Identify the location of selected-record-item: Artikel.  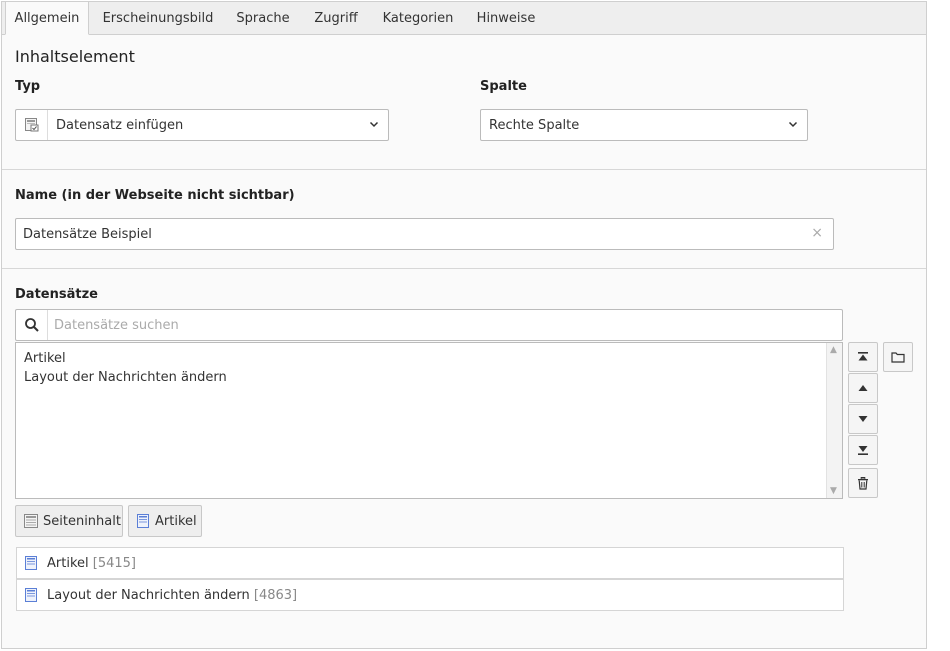
(45, 358).